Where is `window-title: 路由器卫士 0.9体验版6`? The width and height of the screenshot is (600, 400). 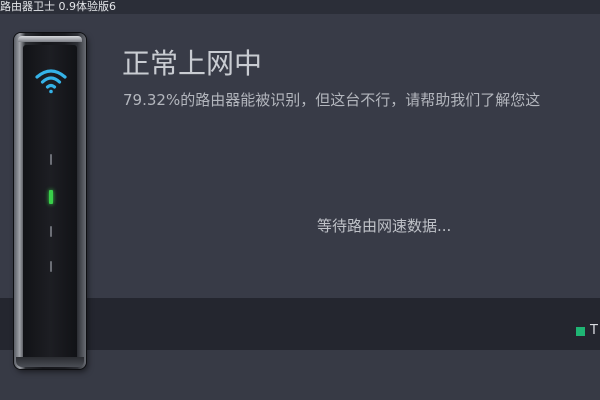
window-title: 路由器卫士 0.9体验版6 is located at coordinates (58, 6).